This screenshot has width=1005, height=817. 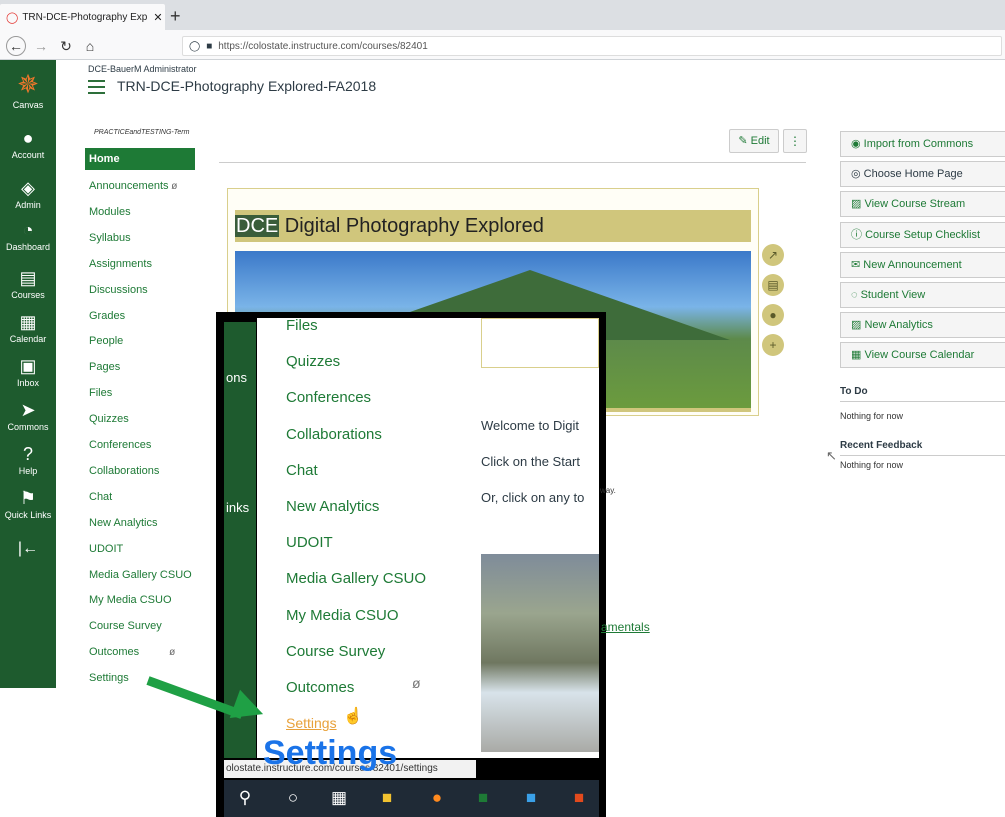 I want to click on lock-icon: ■, so click(x=209, y=46).